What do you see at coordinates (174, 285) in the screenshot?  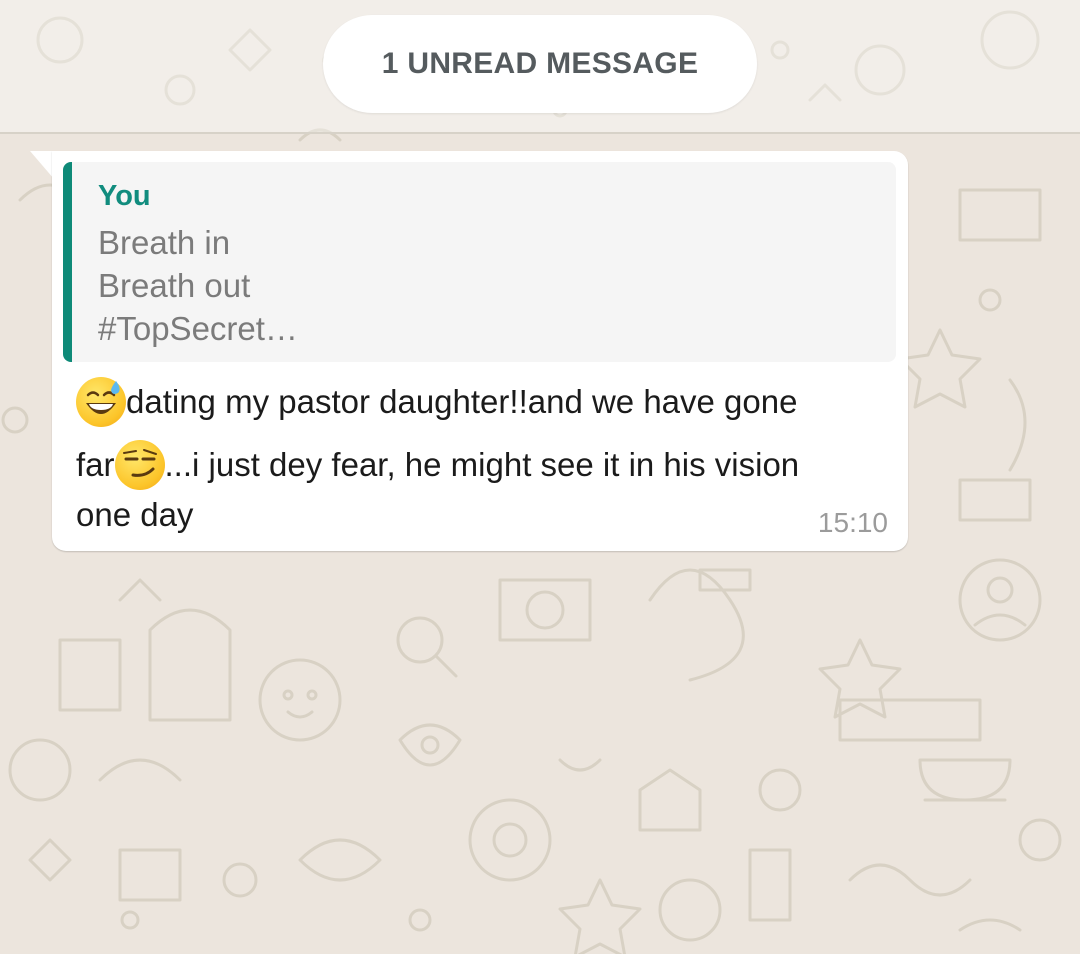 I see `quoted-line: Breath out` at bounding box center [174, 285].